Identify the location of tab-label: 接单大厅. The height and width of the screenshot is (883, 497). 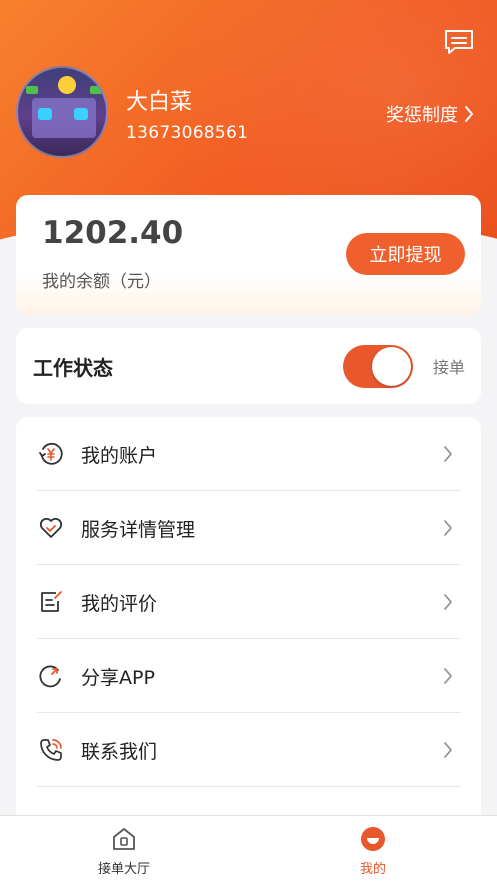
(123, 869).